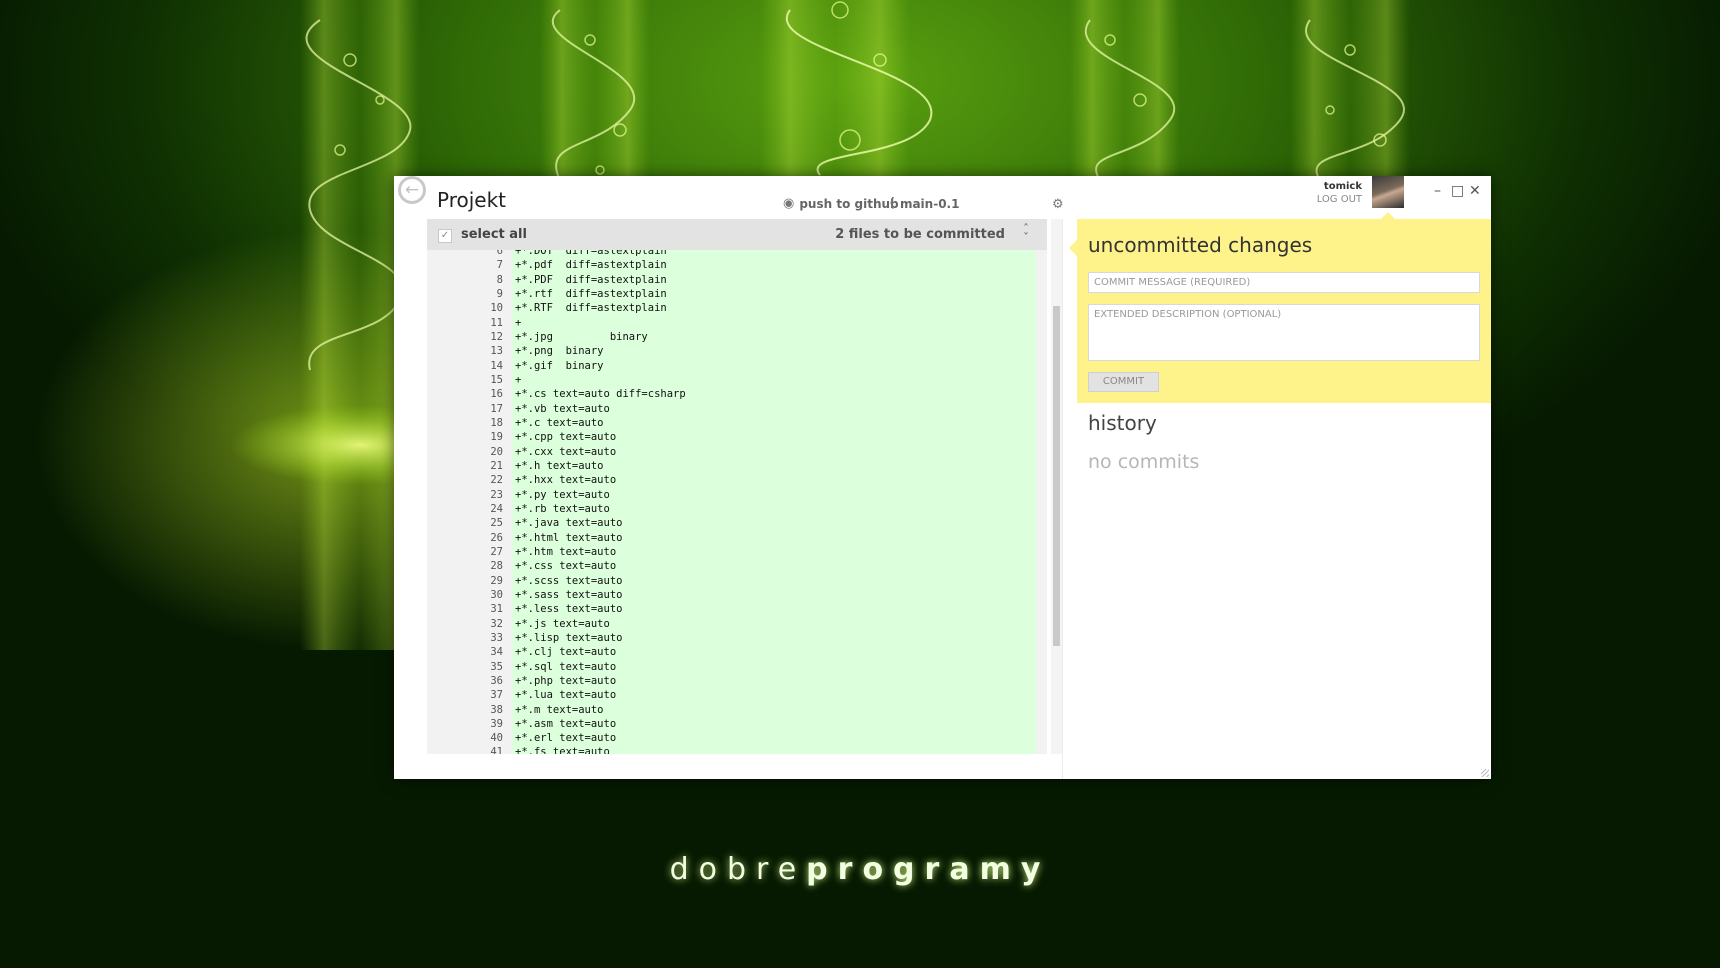 The width and height of the screenshot is (1720, 968). What do you see at coordinates (566, 652) in the screenshot?
I see `diff-line-code: +*.clj text=auto` at bounding box center [566, 652].